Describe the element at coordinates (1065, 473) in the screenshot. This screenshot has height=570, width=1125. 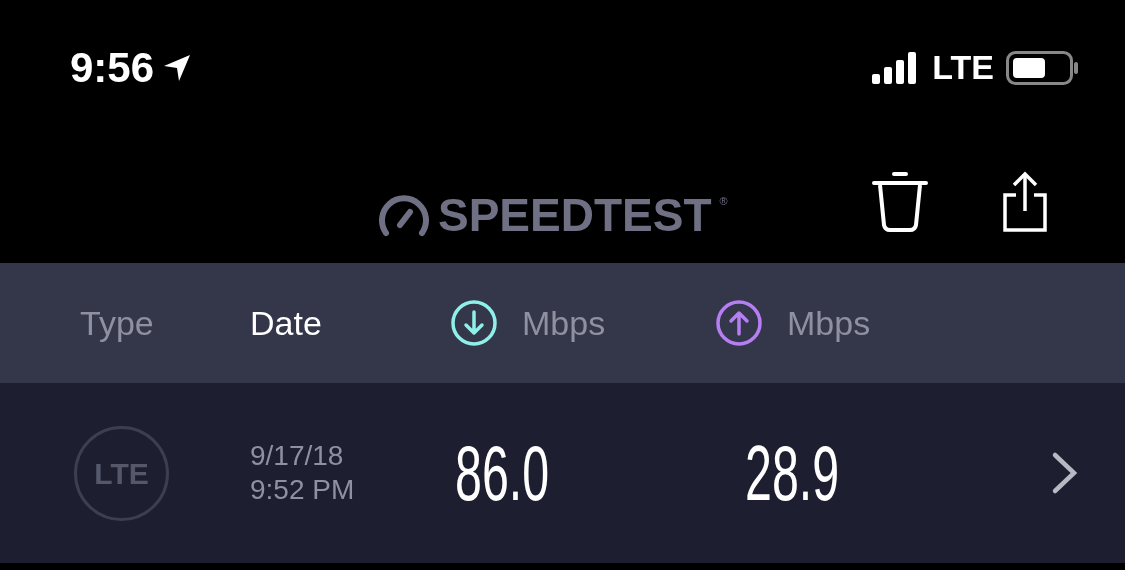
I see `chevron-right-icon` at that location.